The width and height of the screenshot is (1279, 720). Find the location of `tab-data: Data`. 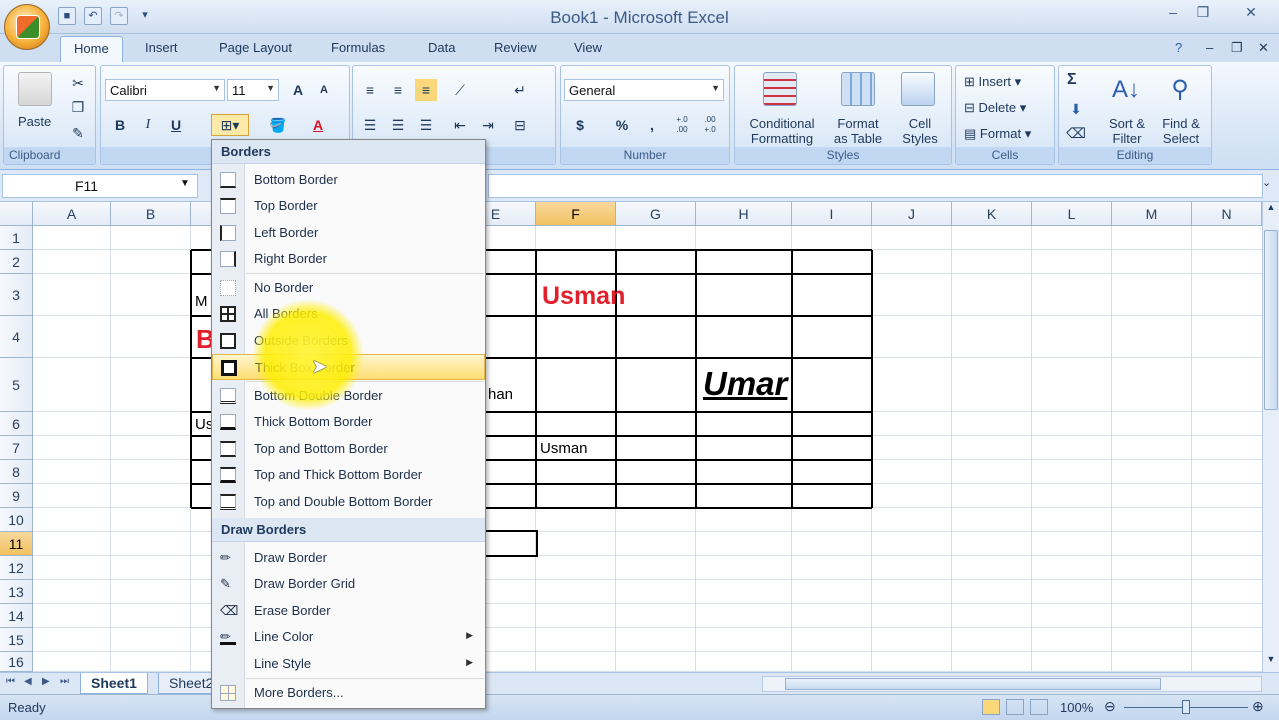

tab-data: Data is located at coordinates (441, 47).